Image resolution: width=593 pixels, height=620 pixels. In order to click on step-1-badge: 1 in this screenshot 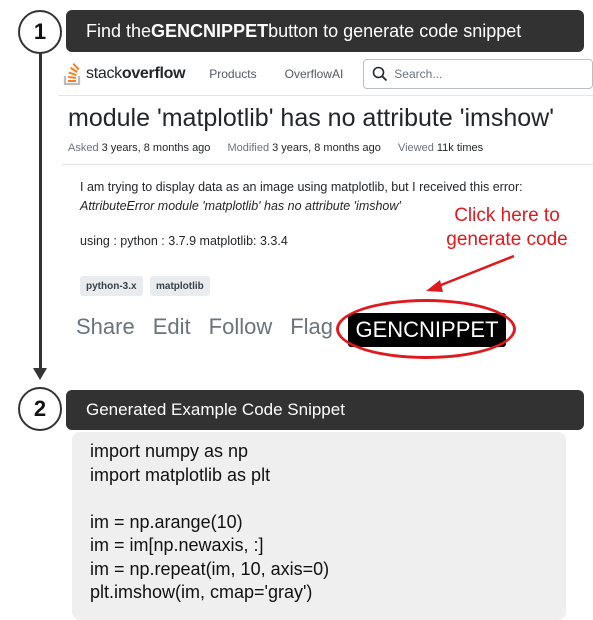, I will do `click(40, 32)`.